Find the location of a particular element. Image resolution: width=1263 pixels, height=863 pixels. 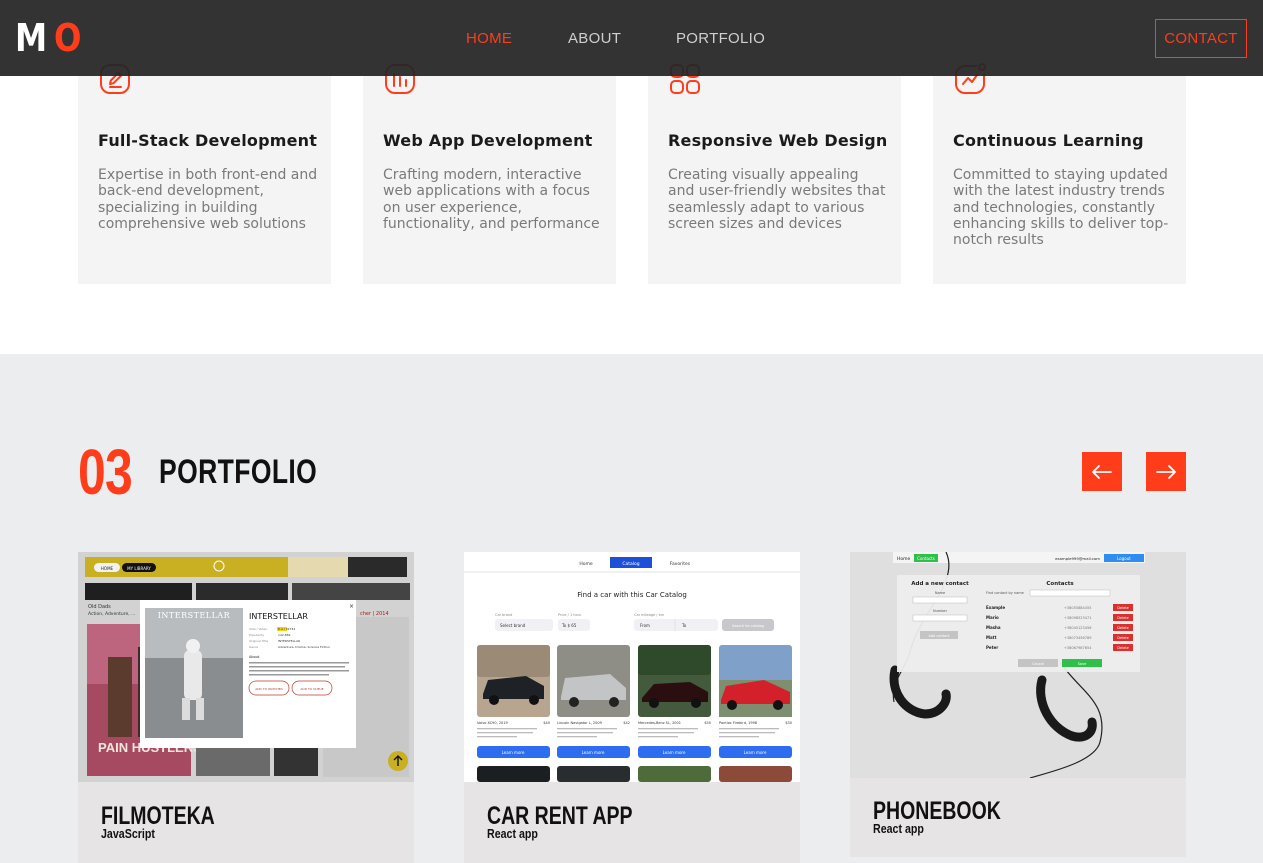

phone-contacts-title: Contacts is located at coordinates (1060, 584).